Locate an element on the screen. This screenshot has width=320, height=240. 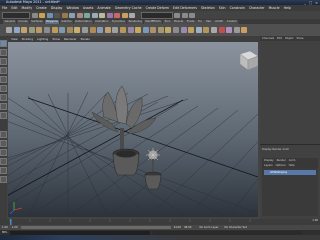
sculpt-geometry-icon is located at coordinates (138, 30).